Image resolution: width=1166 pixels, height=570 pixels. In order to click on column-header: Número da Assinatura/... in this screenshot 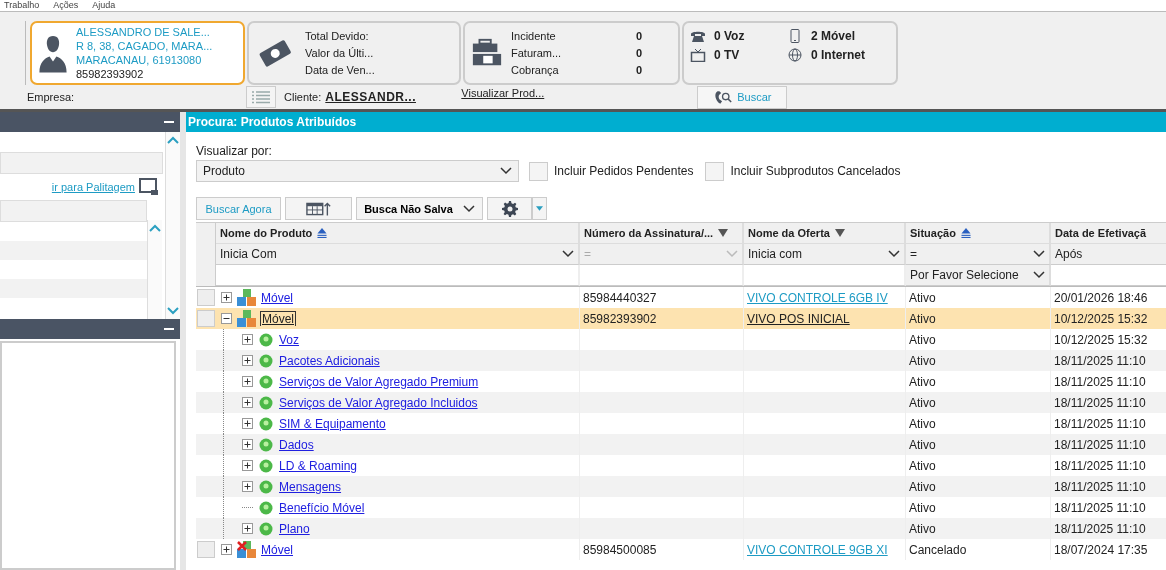, I will do `click(662, 233)`.